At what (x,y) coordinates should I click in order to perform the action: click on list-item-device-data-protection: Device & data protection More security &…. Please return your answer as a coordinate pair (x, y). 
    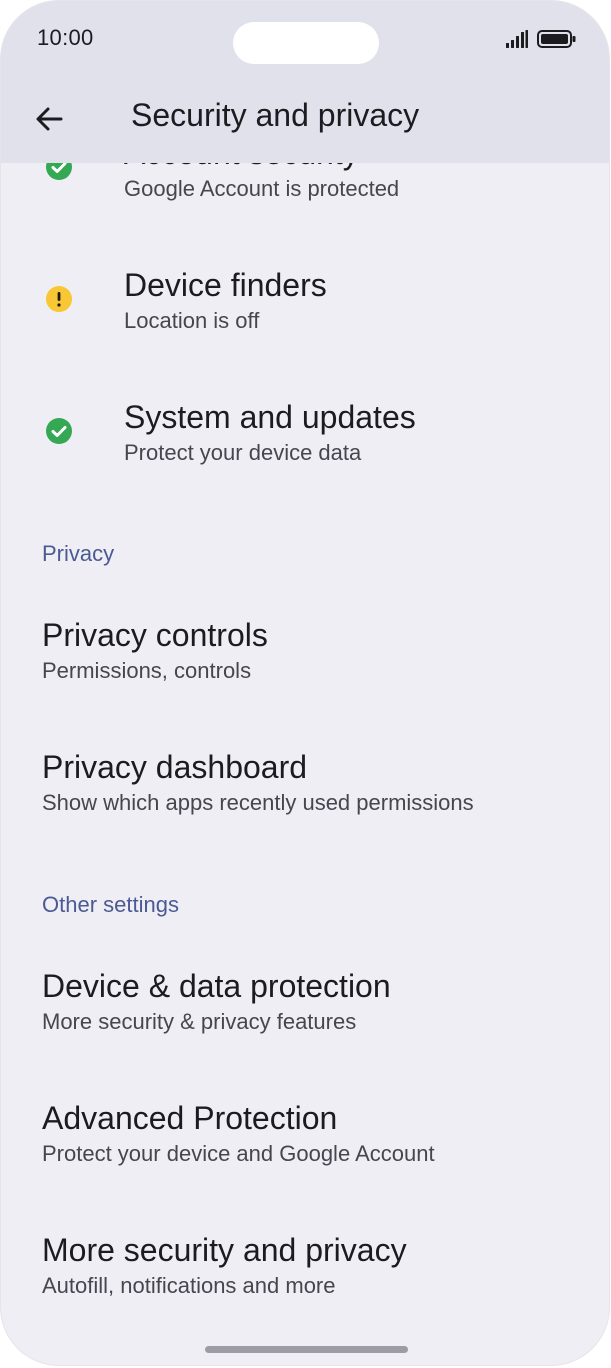
    Looking at the image, I should click on (305, 1009).